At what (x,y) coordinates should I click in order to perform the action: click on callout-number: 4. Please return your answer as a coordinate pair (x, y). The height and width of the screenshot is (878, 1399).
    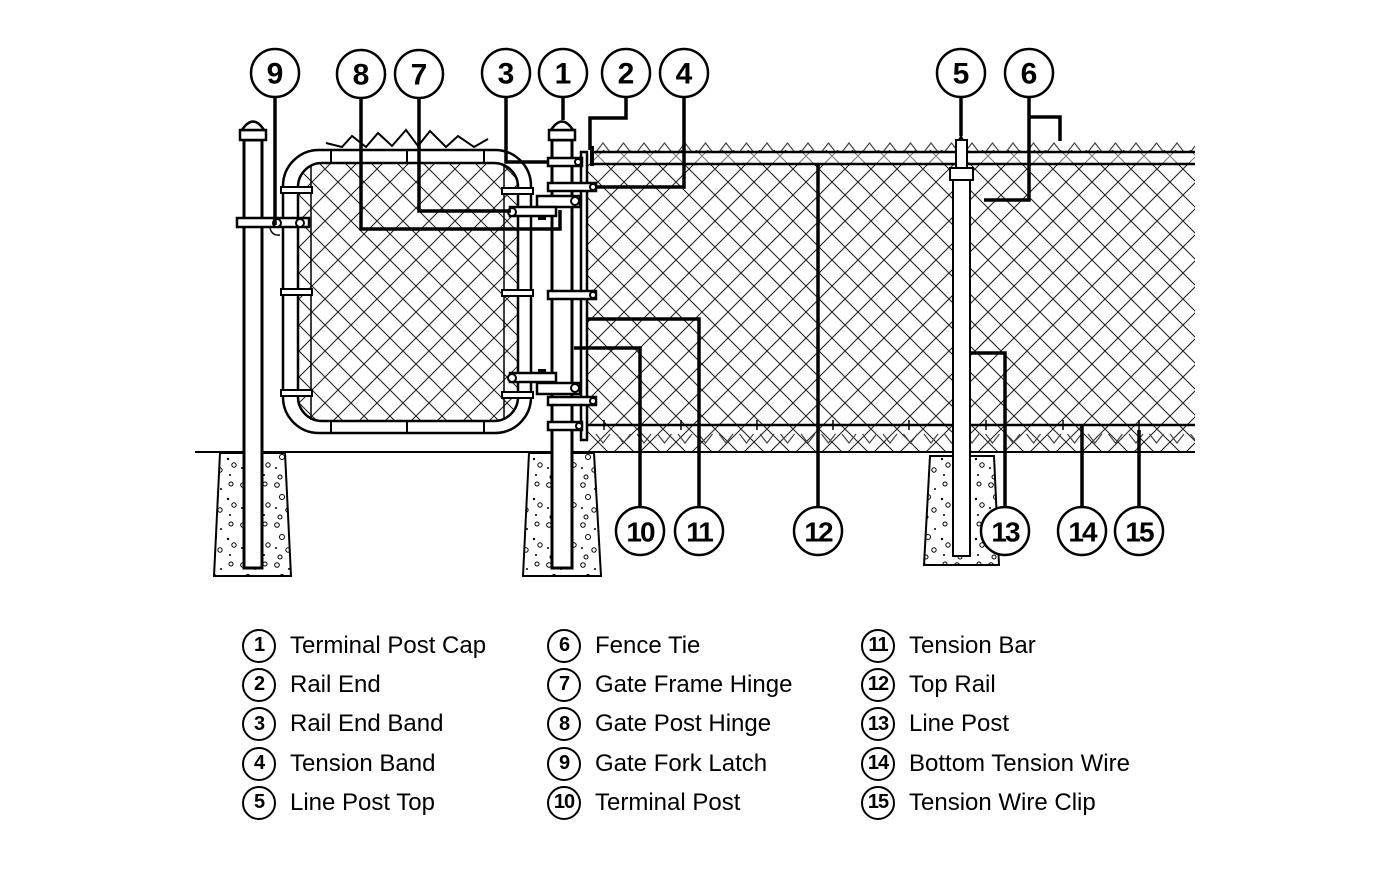
    Looking at the image, I should click on (684, 74).